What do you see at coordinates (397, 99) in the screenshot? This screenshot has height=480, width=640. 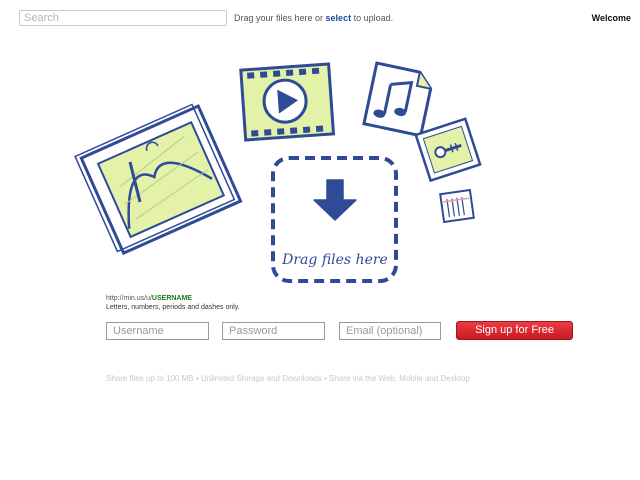 I see `music-file-icon` at bounding box center [397, 99].